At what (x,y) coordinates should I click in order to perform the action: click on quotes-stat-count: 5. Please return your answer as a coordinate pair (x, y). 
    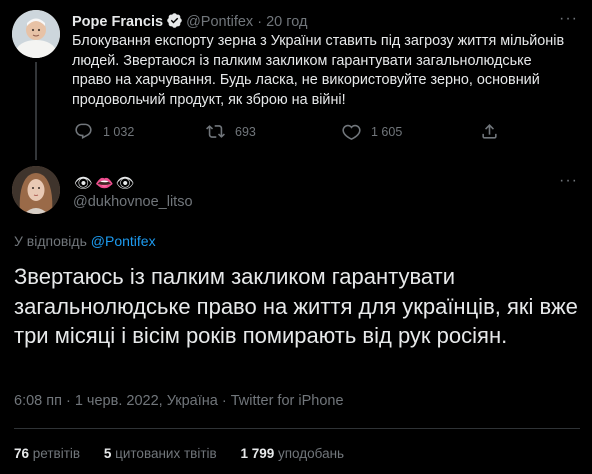
    Looking at the image, I should click on (107, 453).